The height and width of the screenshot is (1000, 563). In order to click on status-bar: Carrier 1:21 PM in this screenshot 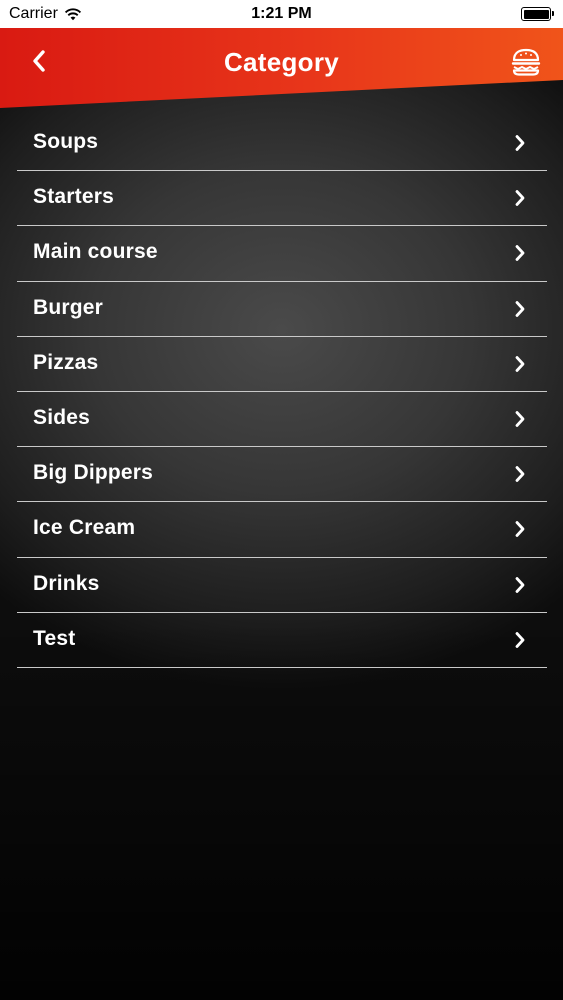, I will do `click(281, 14)`.